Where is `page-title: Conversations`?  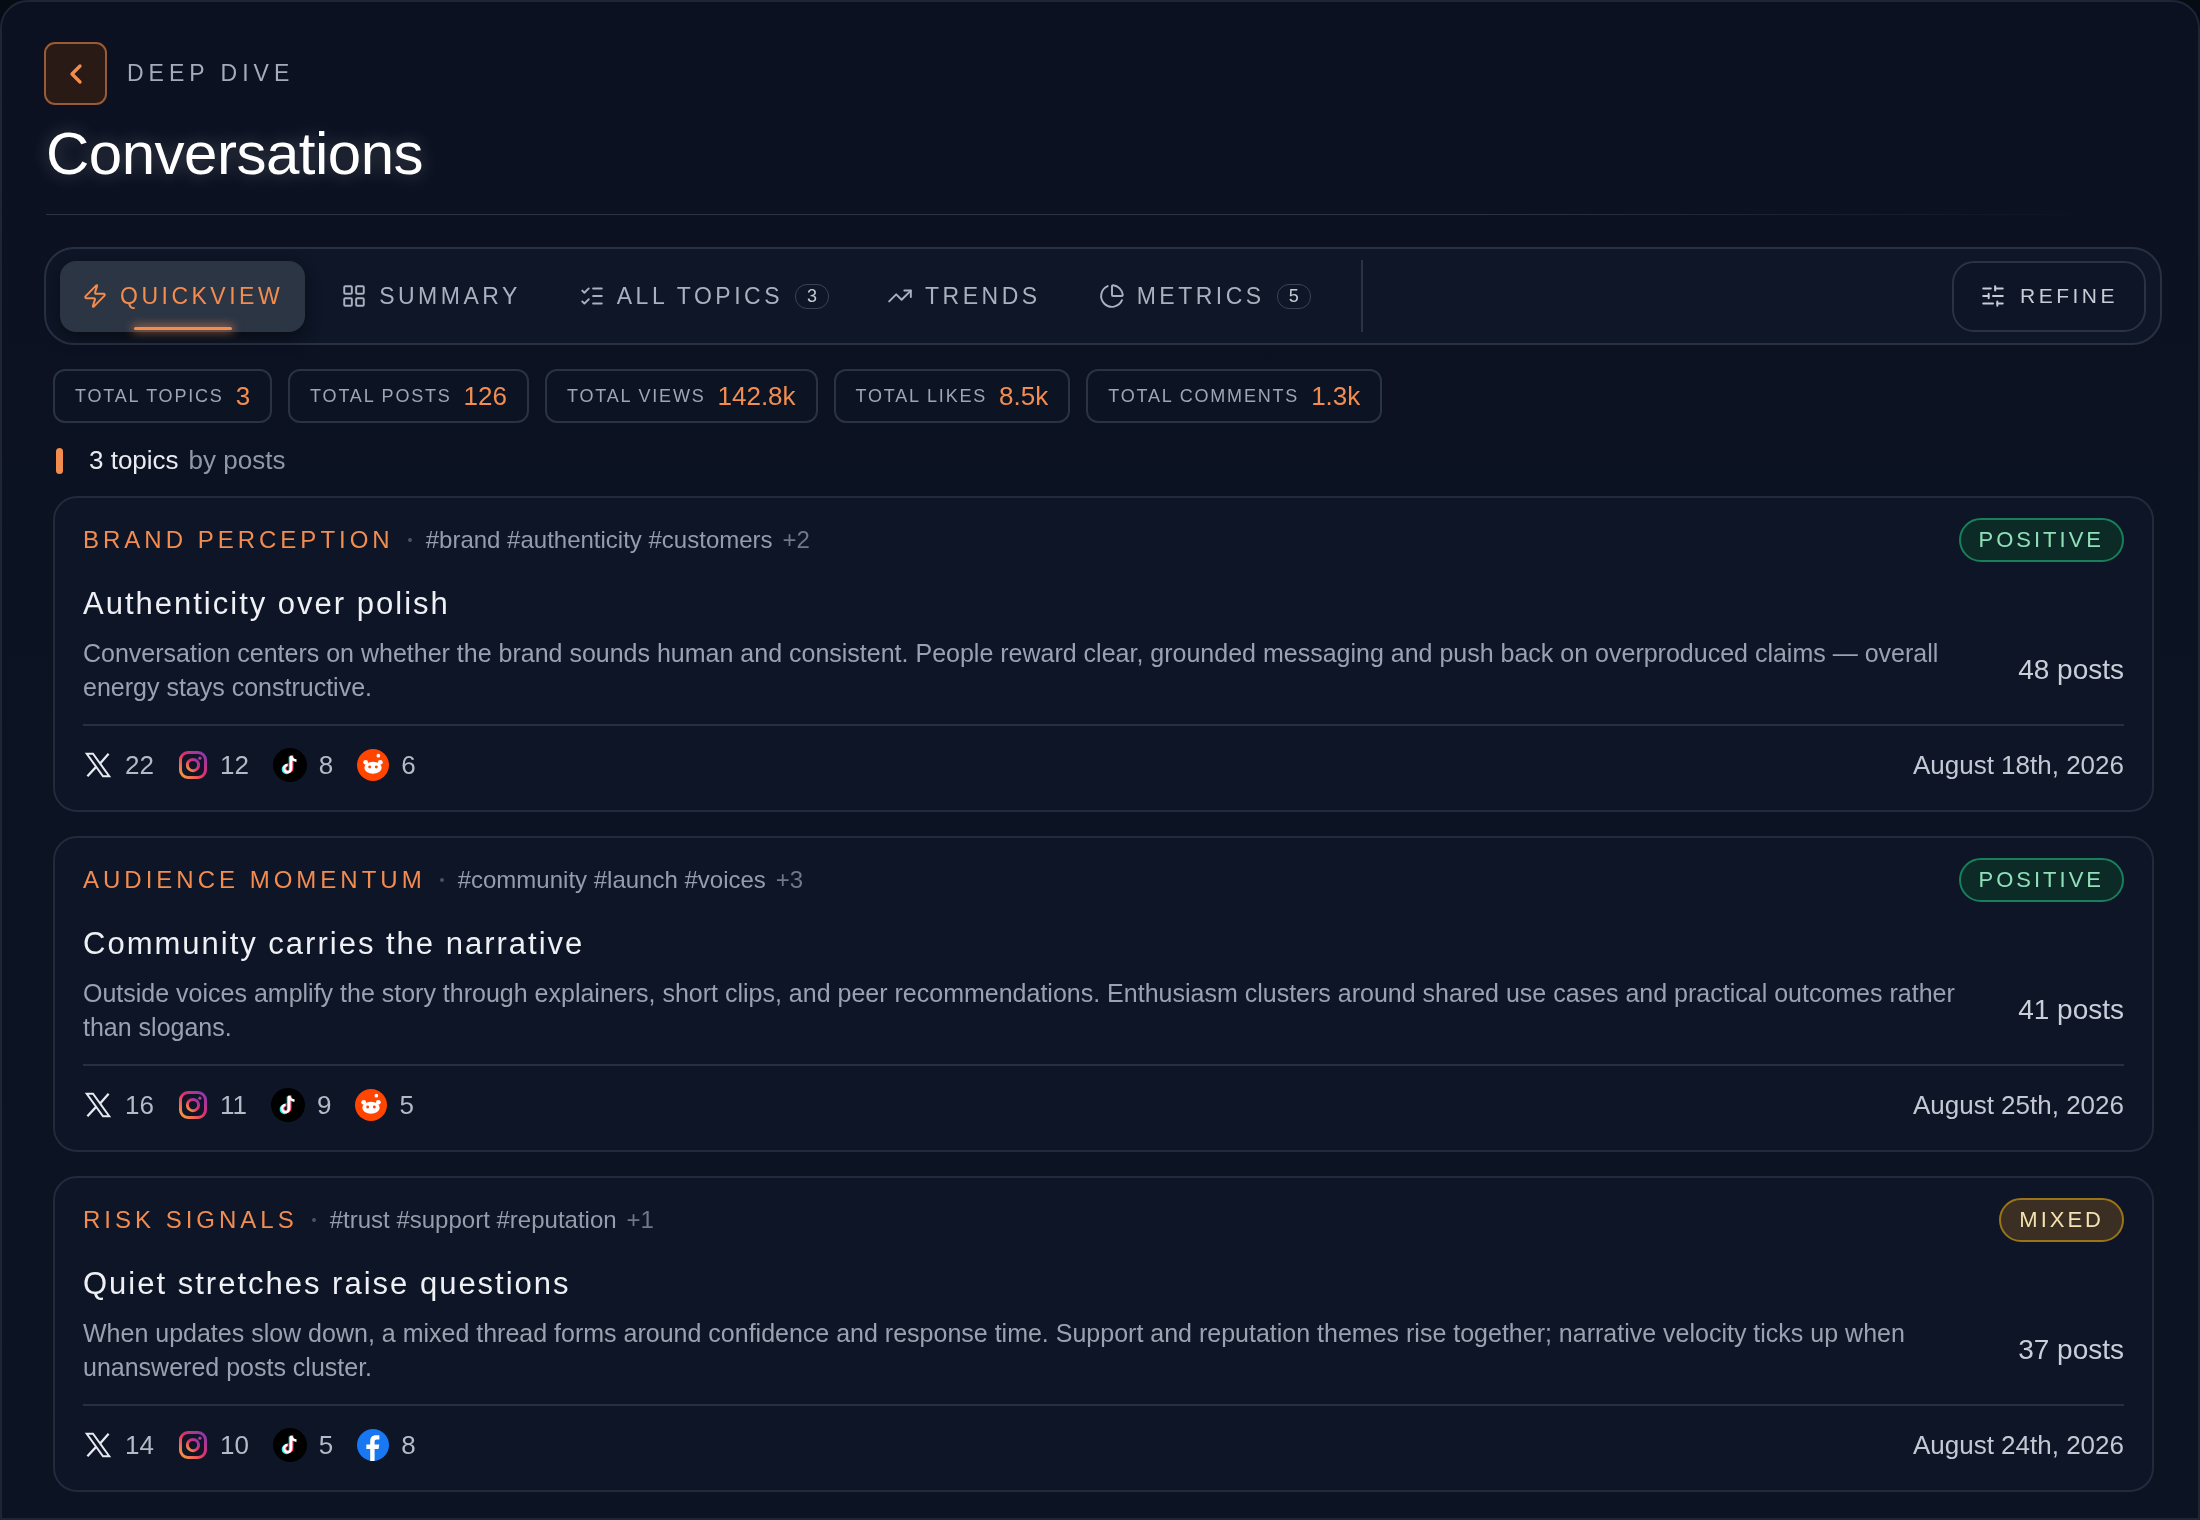 page-title: Conversations is located at coordinates (235, 153).